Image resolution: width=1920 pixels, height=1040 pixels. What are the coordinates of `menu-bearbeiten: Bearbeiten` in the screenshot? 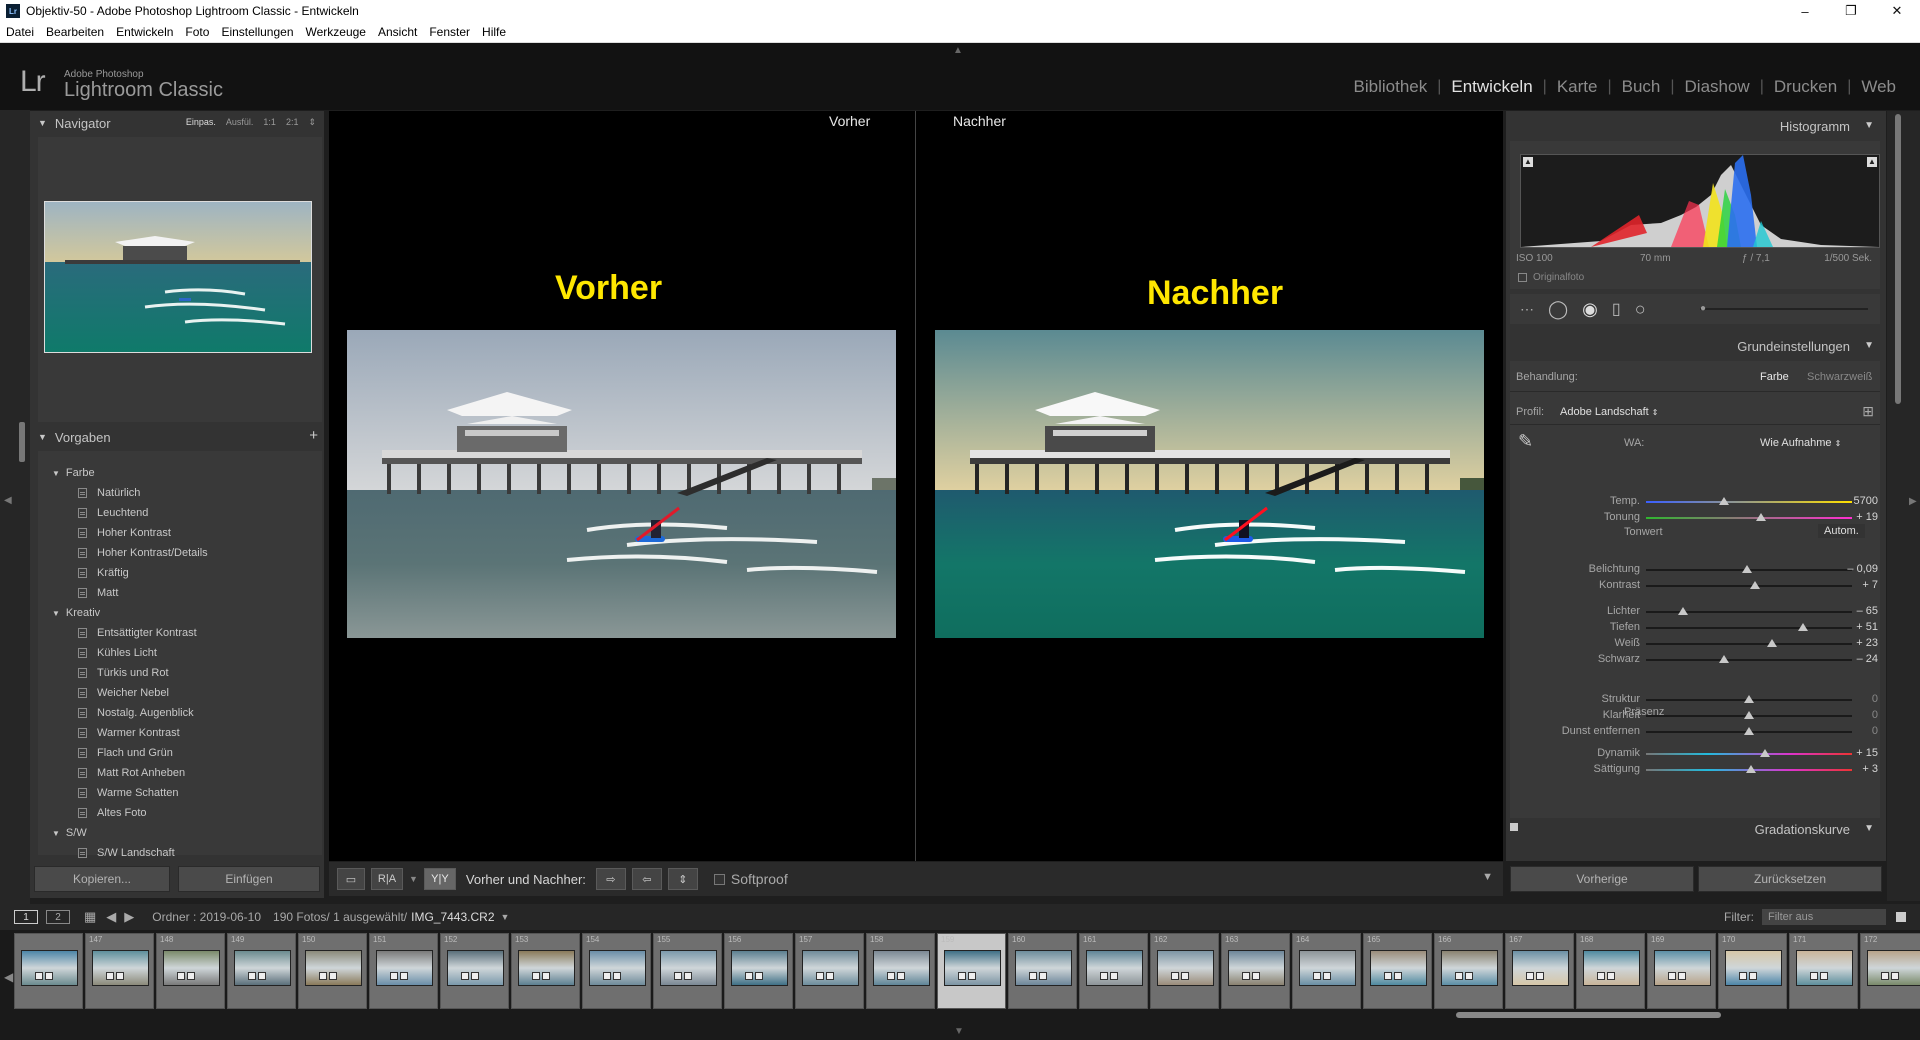 It's located at (75, 32).